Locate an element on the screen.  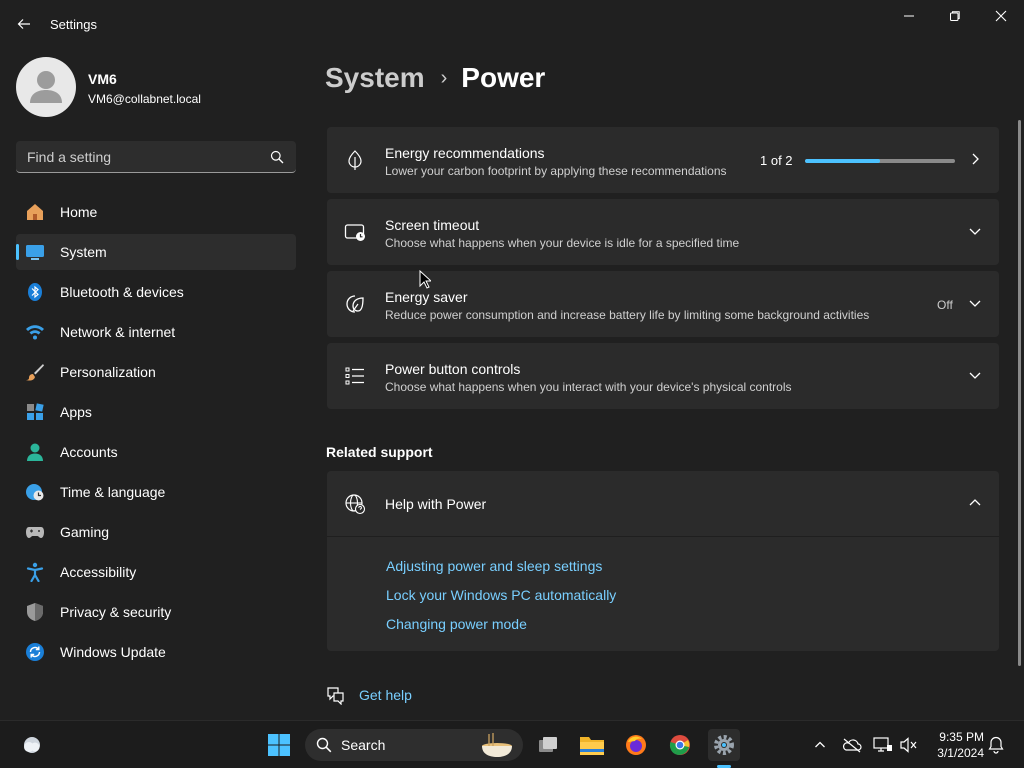
sidebar-item-system: System is located at coordinates (156, 252).